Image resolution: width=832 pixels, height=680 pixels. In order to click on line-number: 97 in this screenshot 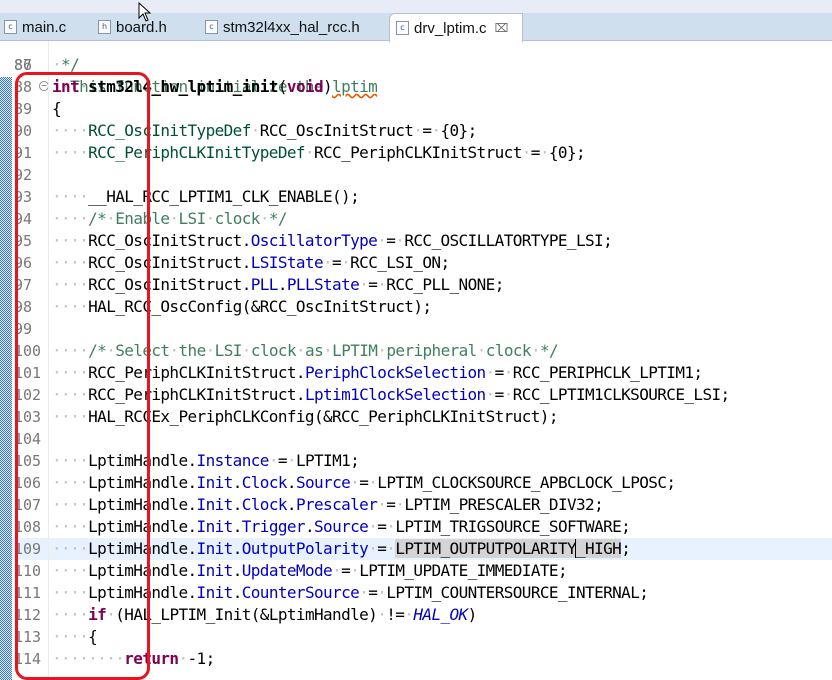, I will do `click(23, 285)`.